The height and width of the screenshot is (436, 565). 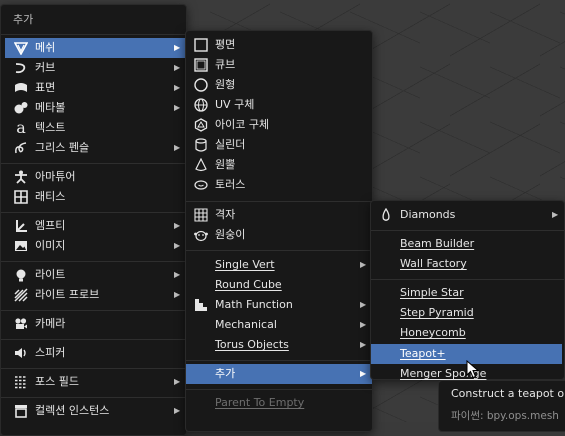 What do you see at coordinates (95, 275) in the screenshot?
I see `menu-item-light: 라이트 ▶` at bounding box center [95, 275].